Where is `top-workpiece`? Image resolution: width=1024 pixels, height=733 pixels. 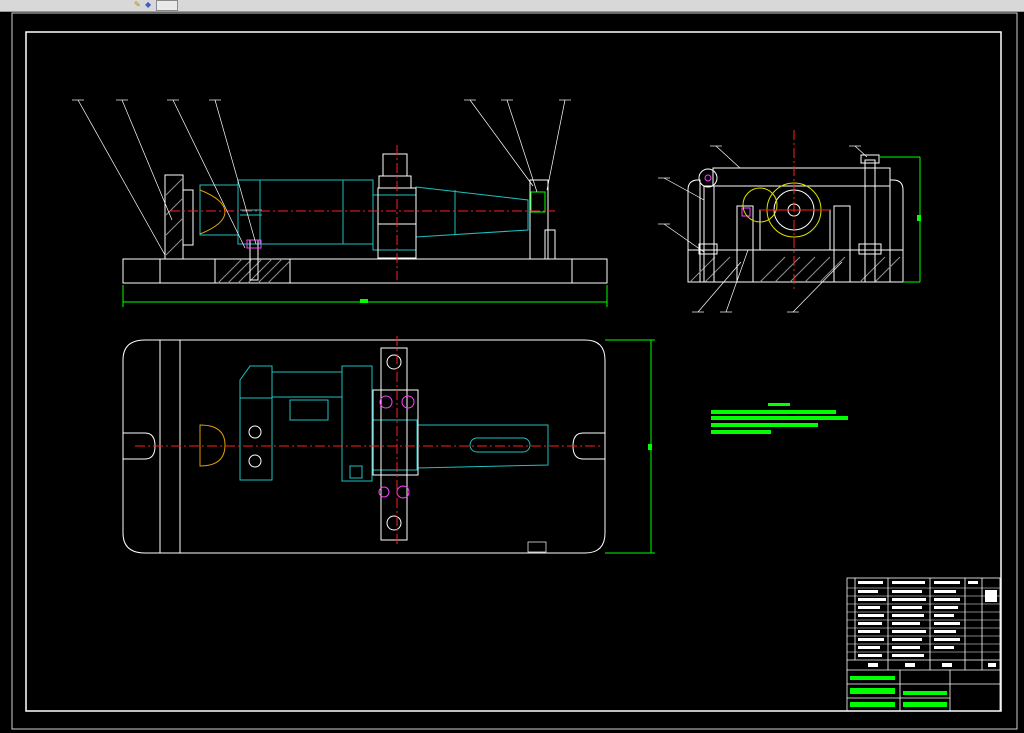
top-workpiece is located at coordinates (374, 423).